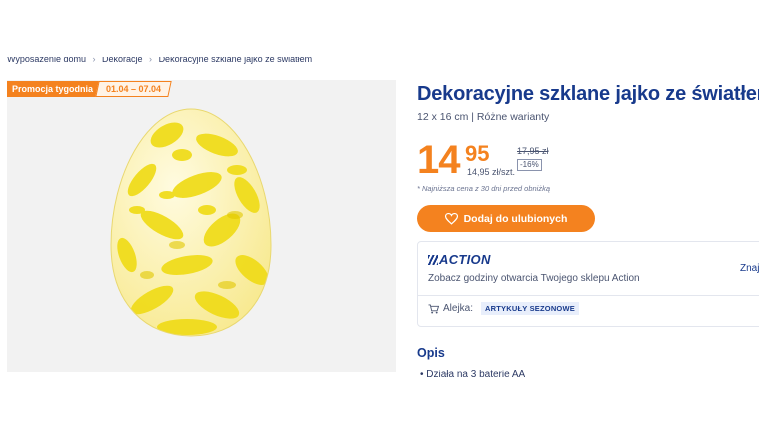 Image resolution: width=759 pixels, height=443 pixels. I want to click on aisle-label: Alejka:, so click(458, 308).